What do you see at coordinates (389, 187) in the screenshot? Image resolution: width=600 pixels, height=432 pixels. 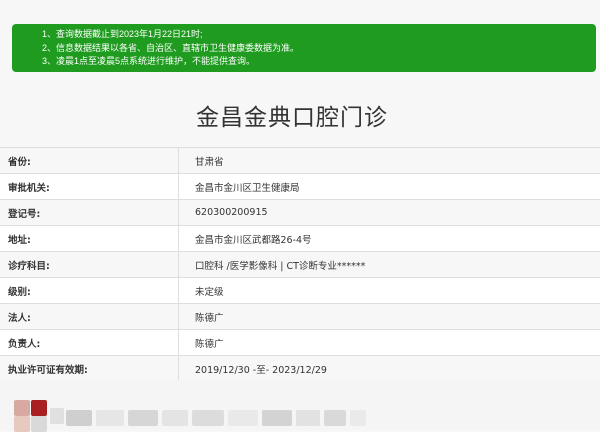 I see `row-value-approval-authority: 金昌市金川区卫生健康局` at bounding box center [389, 187].